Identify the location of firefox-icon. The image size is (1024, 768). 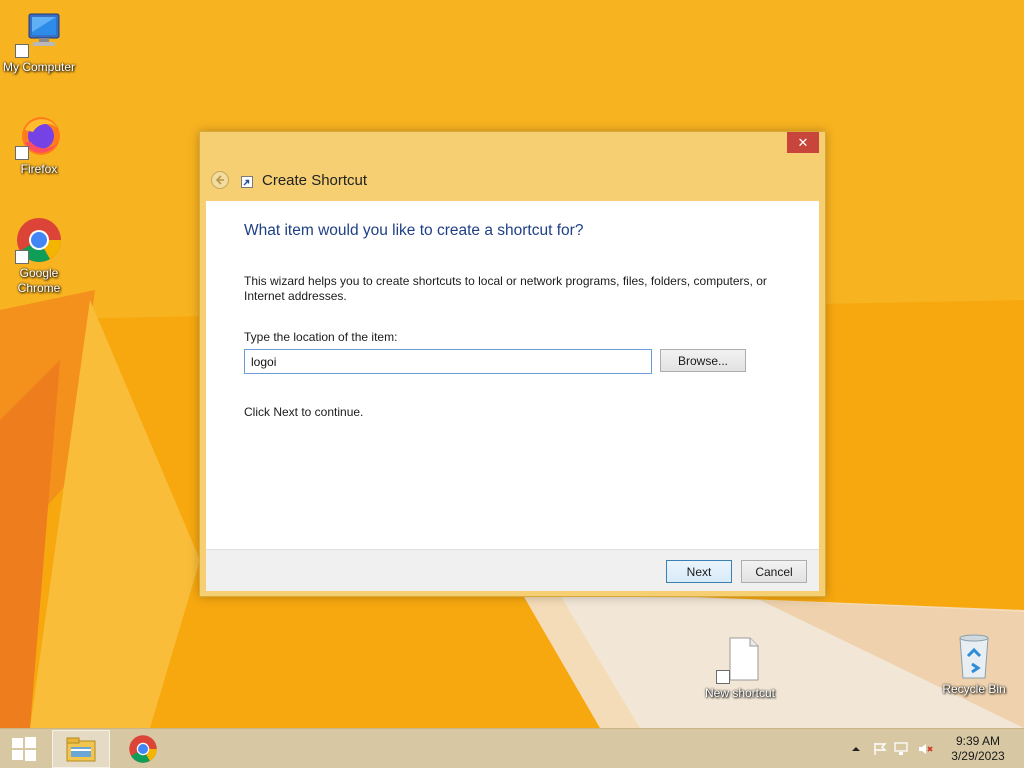
(39, 136).